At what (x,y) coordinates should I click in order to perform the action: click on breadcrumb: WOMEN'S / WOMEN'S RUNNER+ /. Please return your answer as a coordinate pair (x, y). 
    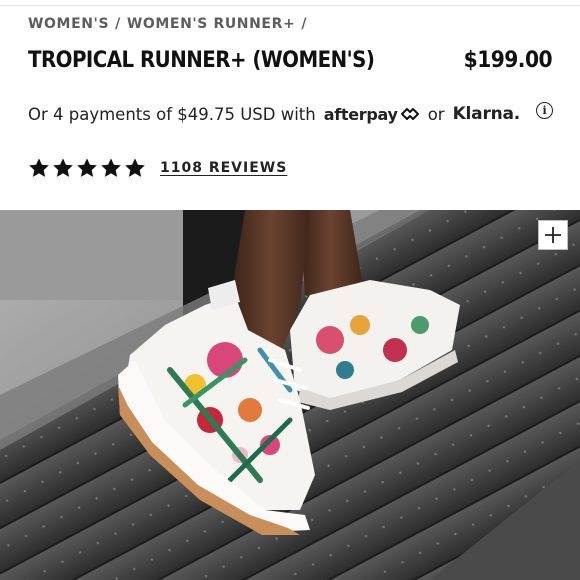
    Looking at the image, I should click on (170, 24).